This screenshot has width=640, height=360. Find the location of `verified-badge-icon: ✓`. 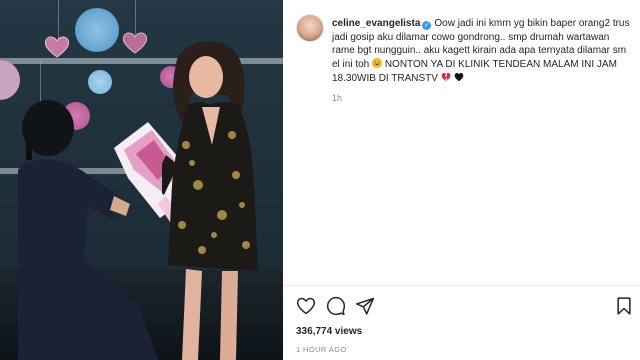

verified-badge-icon: ✓ is located at coordinates (427, 25).